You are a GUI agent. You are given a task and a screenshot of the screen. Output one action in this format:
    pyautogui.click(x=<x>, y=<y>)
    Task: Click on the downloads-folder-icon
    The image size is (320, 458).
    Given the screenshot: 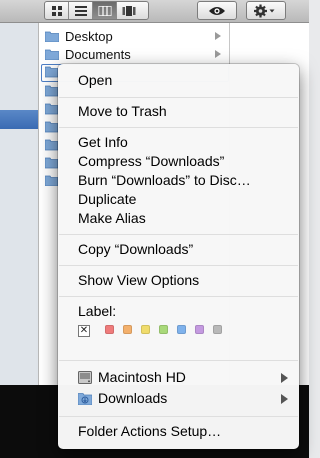 What is the action you would take?
    pyautogui.click(x=85, y=399)
    